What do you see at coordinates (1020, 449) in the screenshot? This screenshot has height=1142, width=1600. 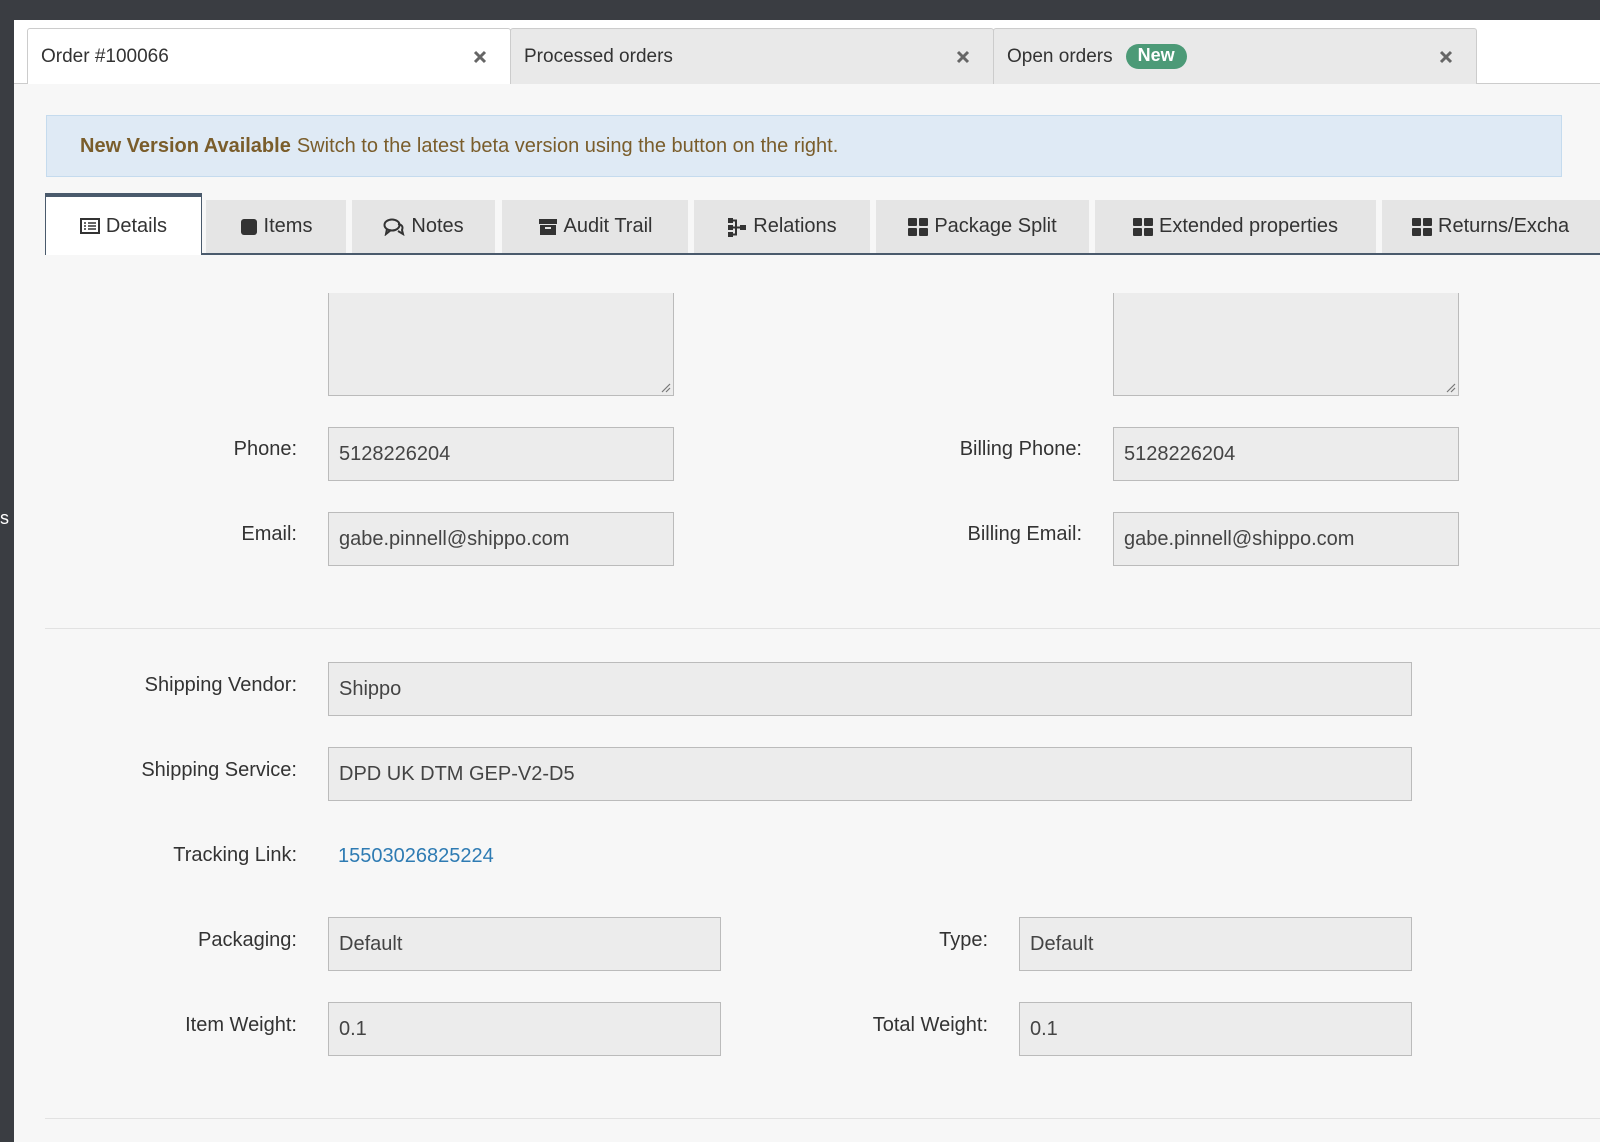 I see `billing-phone-label: Billing Phone:` at bounding box center [1020, 449].